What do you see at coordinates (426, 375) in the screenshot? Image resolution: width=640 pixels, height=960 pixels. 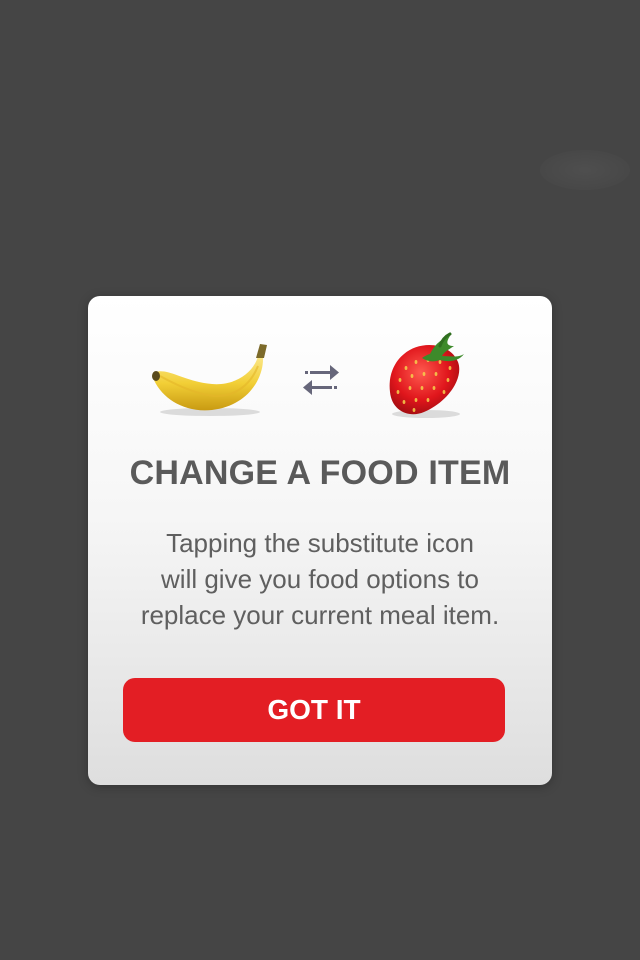 I see `strawberry-icon` at bounding box center [426, 375].